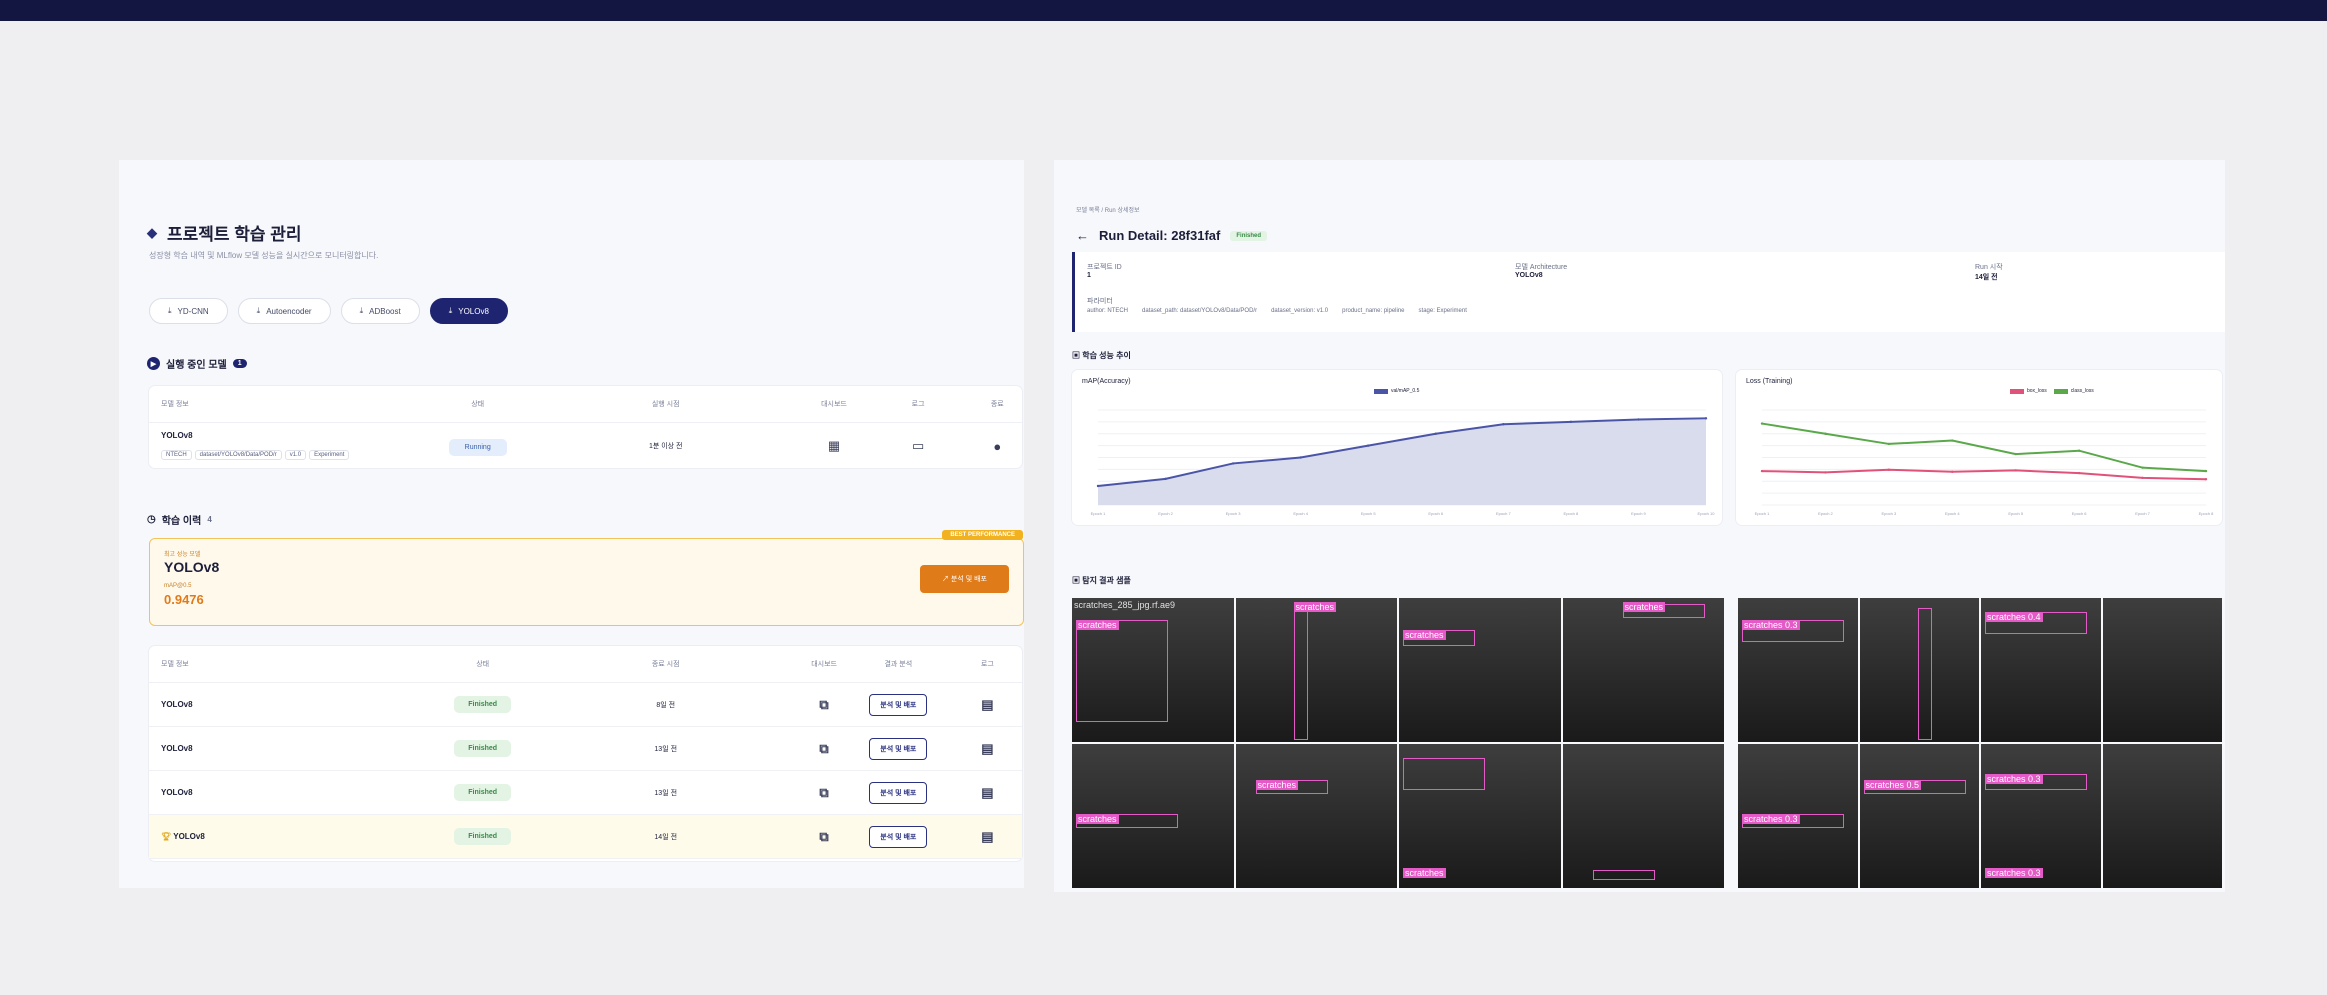 The height and width of the screenshot is (995, 2327). Describe the element at coordinates (468, 311) in the screenshot. I see `tab-yolov8: ⤓ YOLOv8` at that location.